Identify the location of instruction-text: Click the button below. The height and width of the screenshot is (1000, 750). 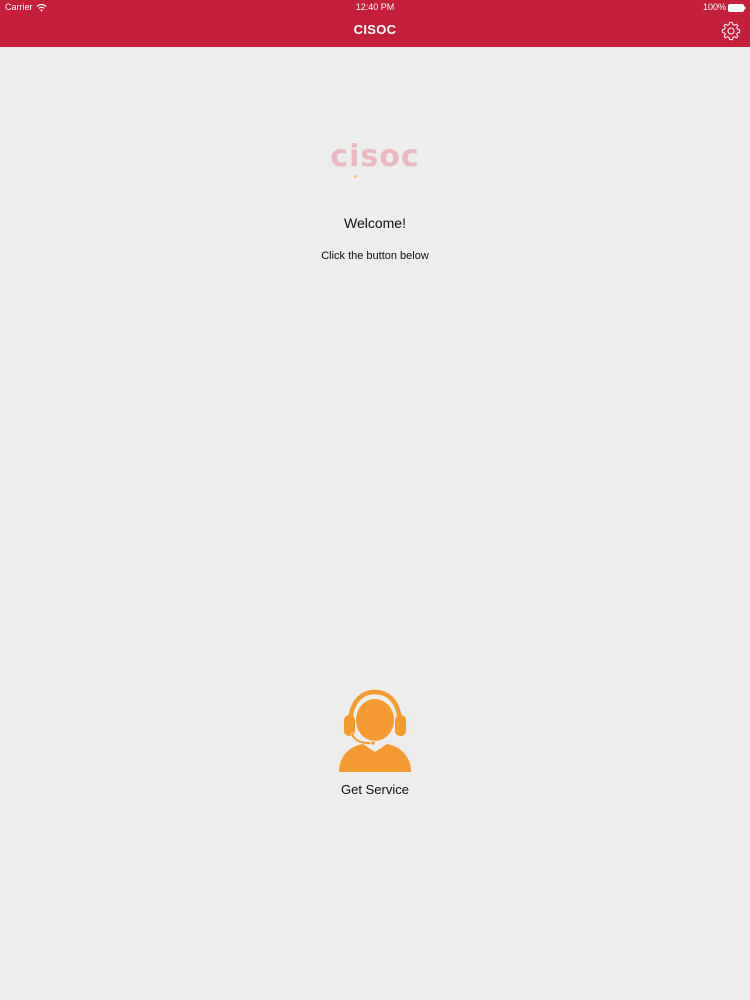
(375, 256).